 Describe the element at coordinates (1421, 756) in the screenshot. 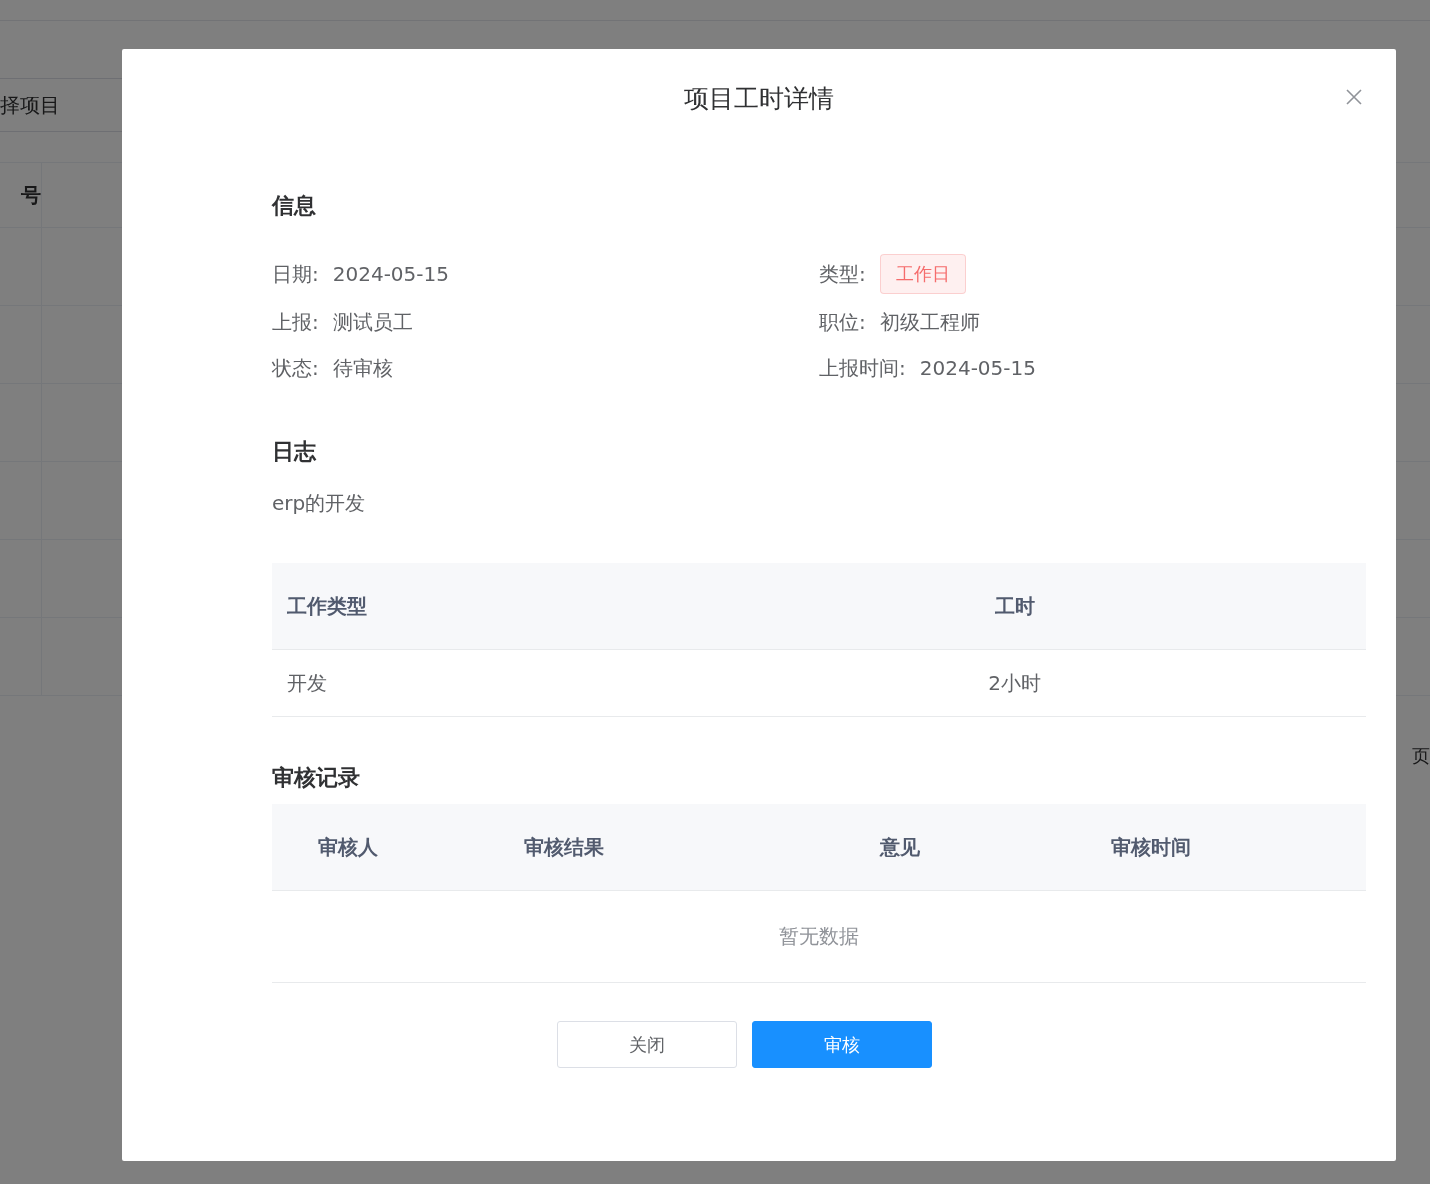

I see `pager-text: 页` at that location.